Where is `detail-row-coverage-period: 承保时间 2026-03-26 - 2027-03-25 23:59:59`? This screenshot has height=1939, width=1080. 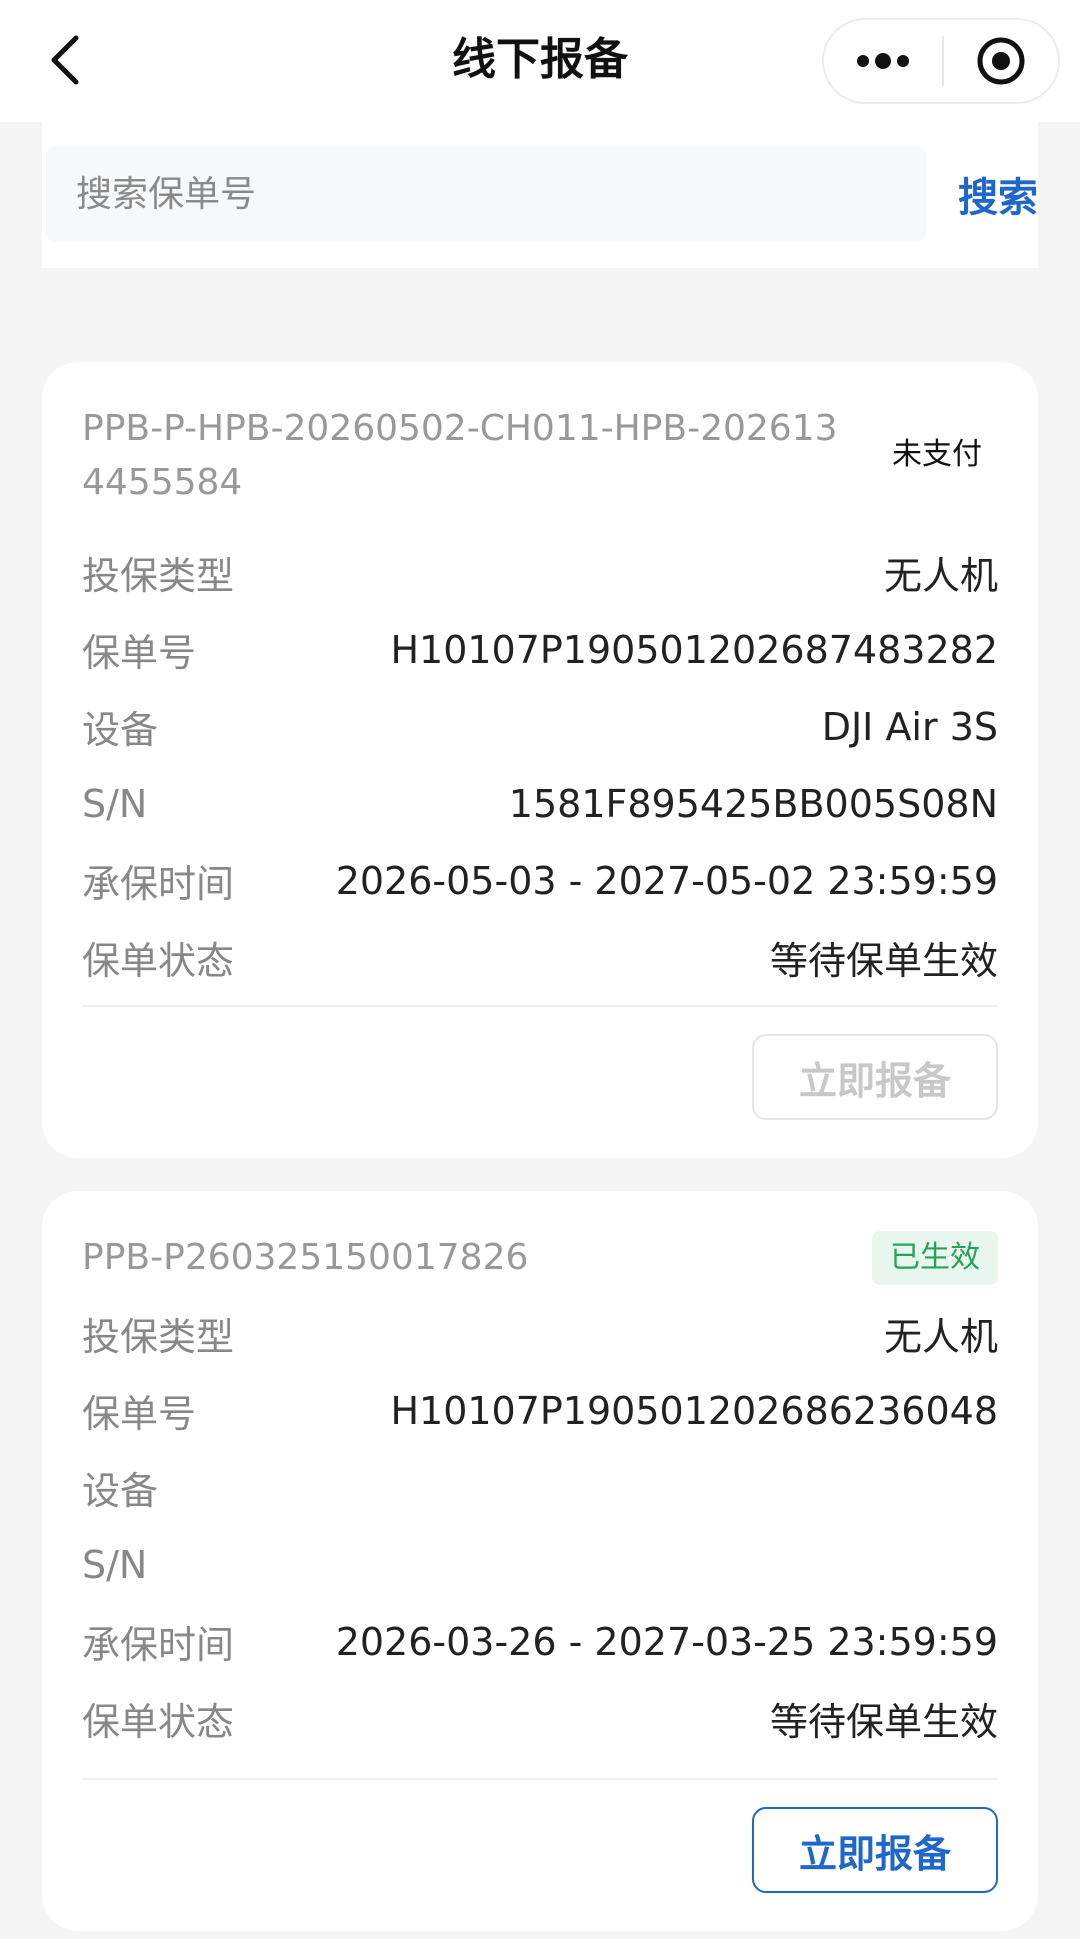
detail-row-coverage-period: 承保时间 2026-03-26 - 2027-03-25 23:59:59 is located at coordinates (540, 1641).